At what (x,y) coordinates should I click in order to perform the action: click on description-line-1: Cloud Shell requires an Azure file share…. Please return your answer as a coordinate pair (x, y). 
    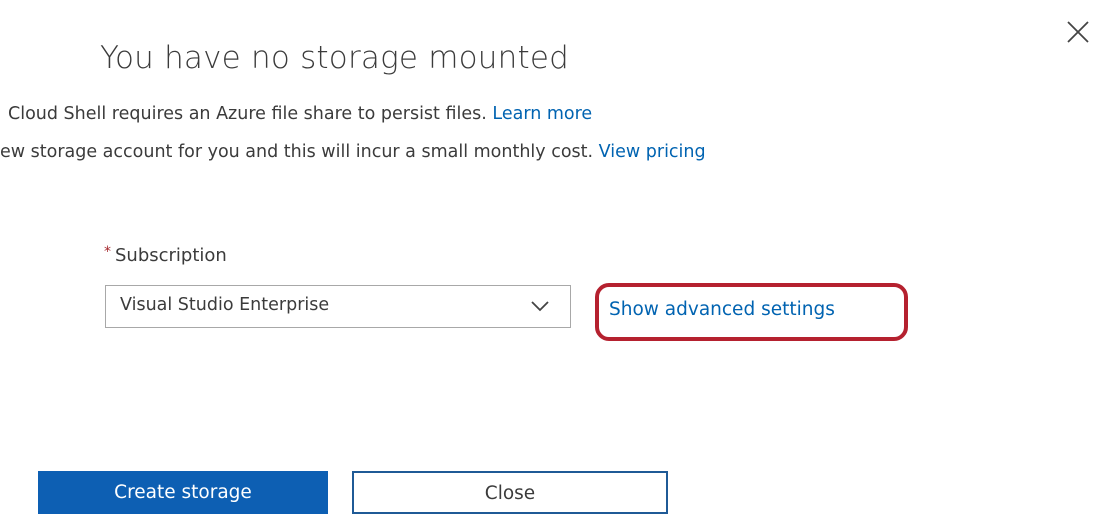
    Looking at the image, I should click on (300, 114).